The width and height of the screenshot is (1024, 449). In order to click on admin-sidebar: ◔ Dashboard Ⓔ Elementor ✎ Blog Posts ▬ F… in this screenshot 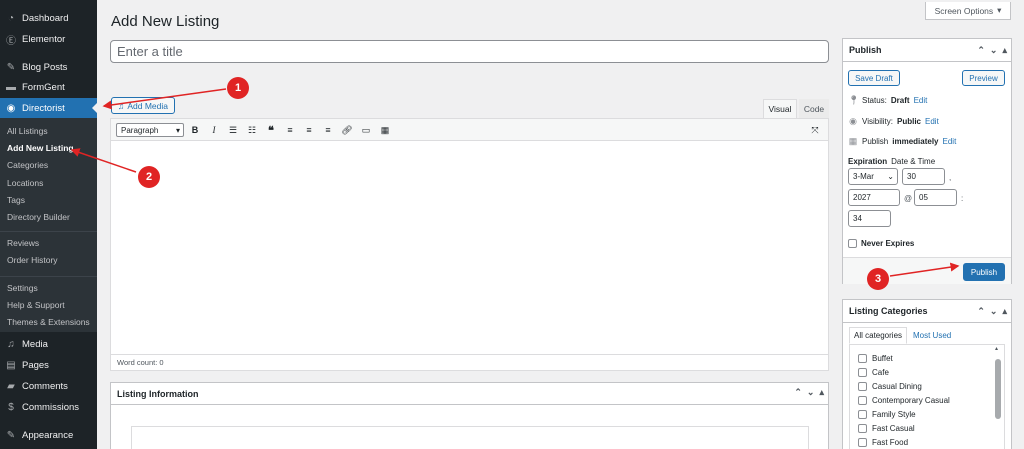, I will do `click(48, 224)`.